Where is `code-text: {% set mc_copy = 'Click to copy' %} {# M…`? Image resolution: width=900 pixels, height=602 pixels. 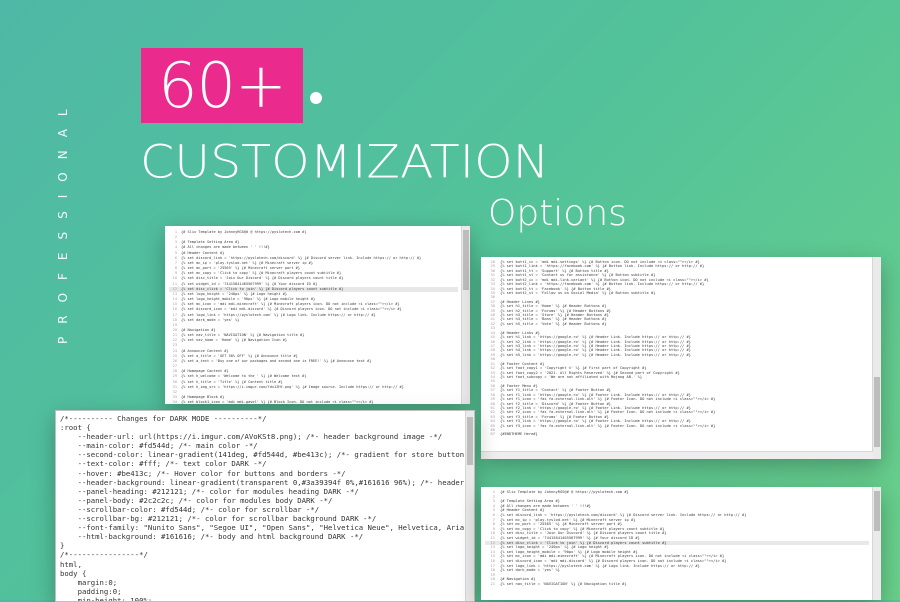 code-text: {% set mc_copy = 'Click to copy' %} {# M… is located at coordinates (582, 528).